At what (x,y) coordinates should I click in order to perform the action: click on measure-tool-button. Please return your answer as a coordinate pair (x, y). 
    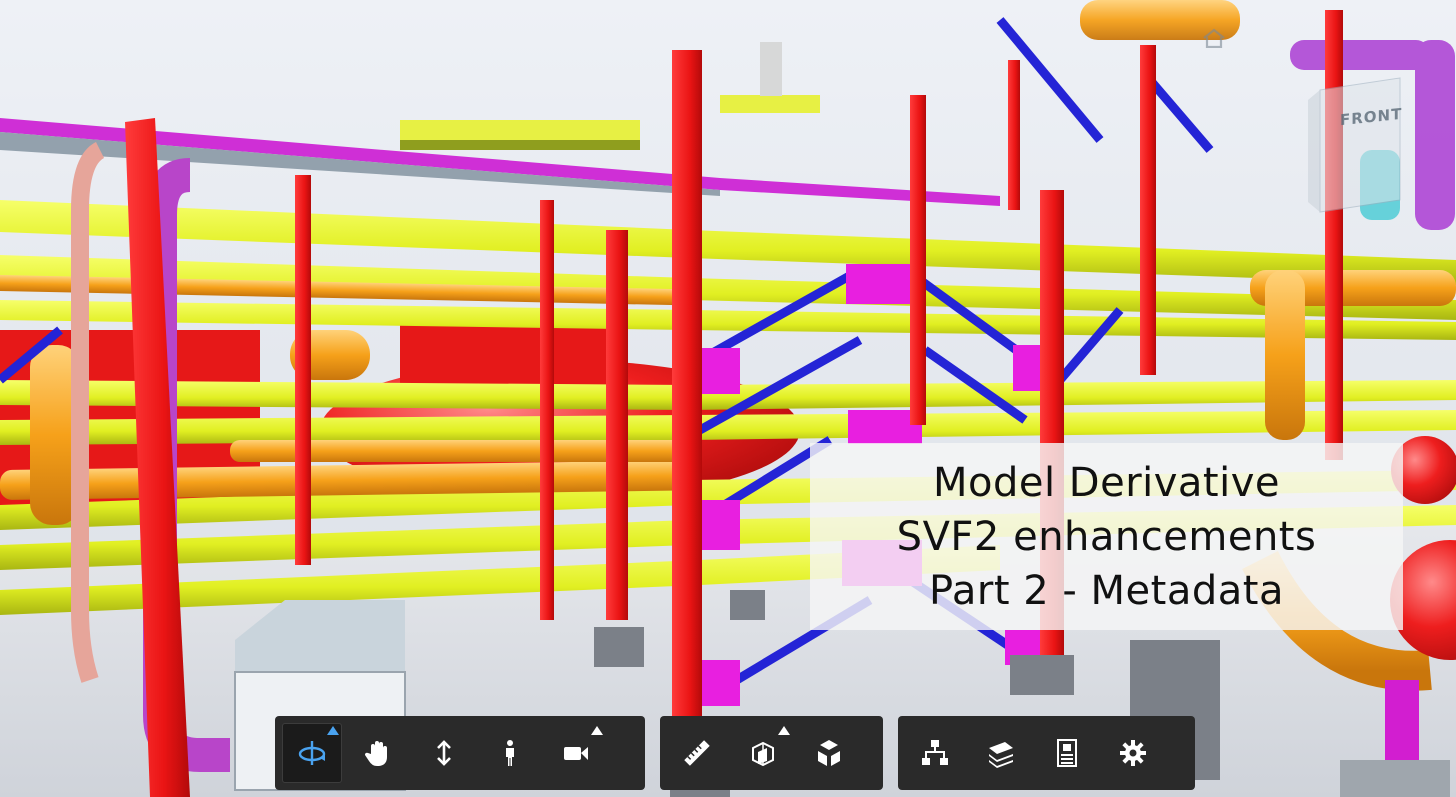
    Looking at the image, I should click on (697, 753).